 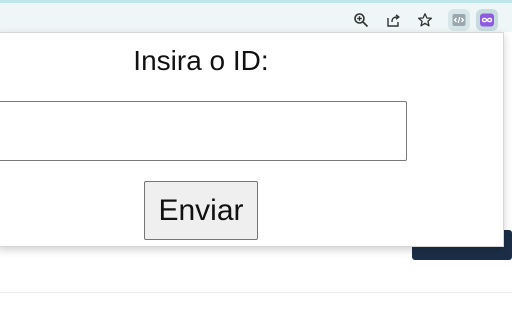 What do you see at coordinates (507, 150) in the screenshot?
I see `background-page` at bounding box center [507, 150].